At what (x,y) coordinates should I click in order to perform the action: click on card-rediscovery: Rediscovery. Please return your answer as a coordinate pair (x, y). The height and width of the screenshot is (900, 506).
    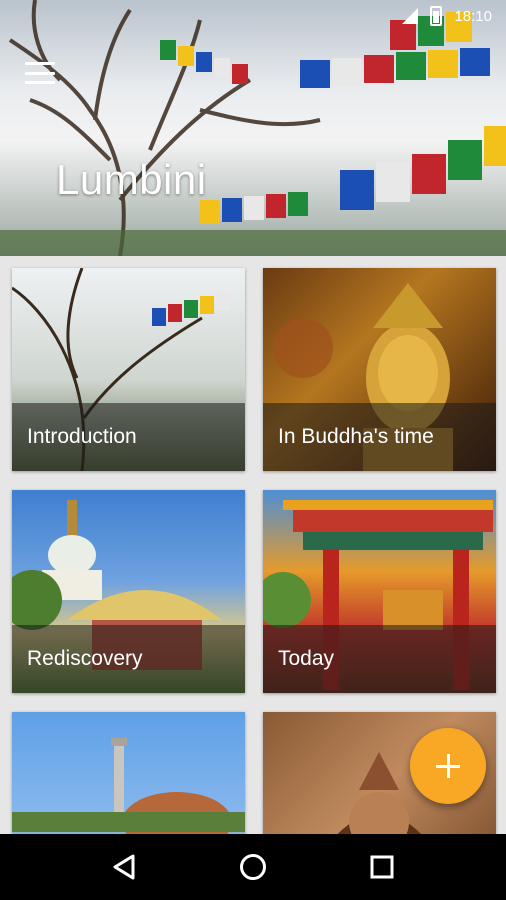
    Looking at the image, I should click on (128, 591).